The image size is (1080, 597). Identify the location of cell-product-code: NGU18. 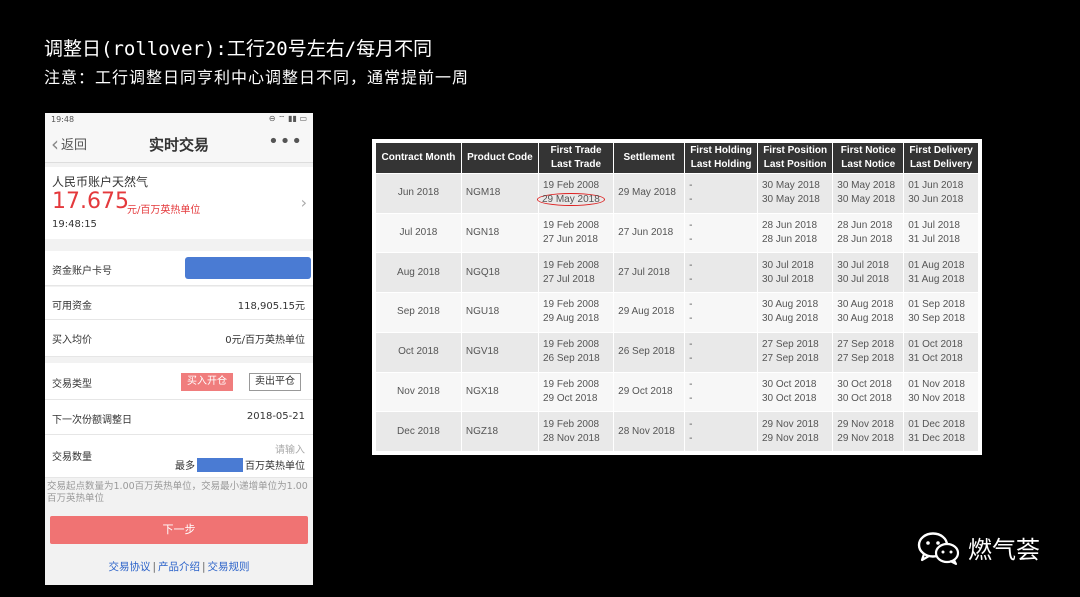
(499, 312).